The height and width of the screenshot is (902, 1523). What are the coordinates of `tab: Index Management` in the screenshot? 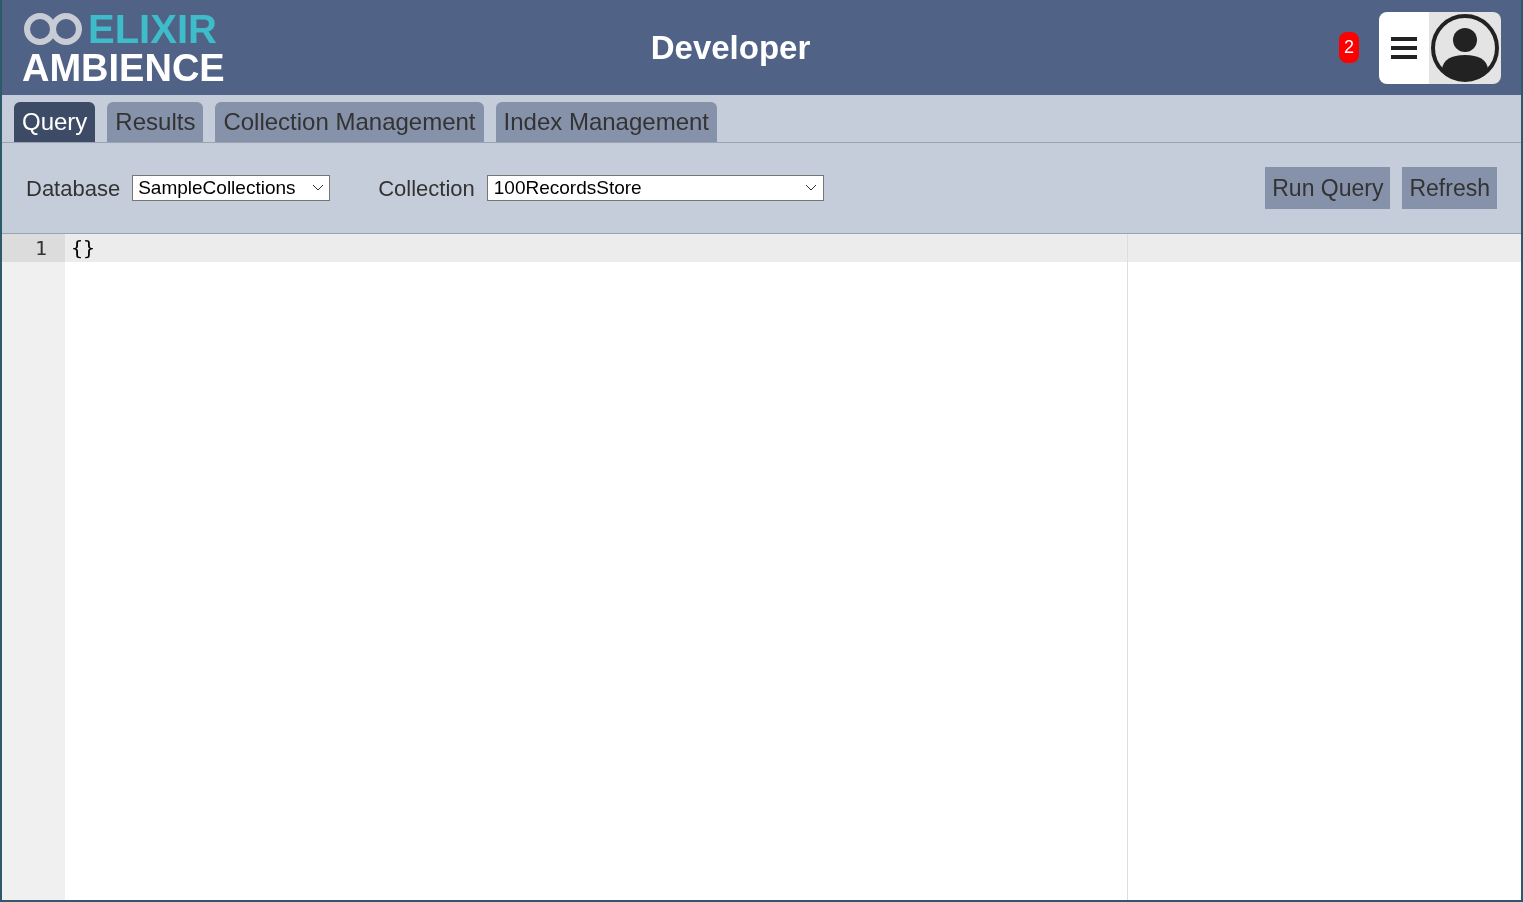 It's located at (606, 122).